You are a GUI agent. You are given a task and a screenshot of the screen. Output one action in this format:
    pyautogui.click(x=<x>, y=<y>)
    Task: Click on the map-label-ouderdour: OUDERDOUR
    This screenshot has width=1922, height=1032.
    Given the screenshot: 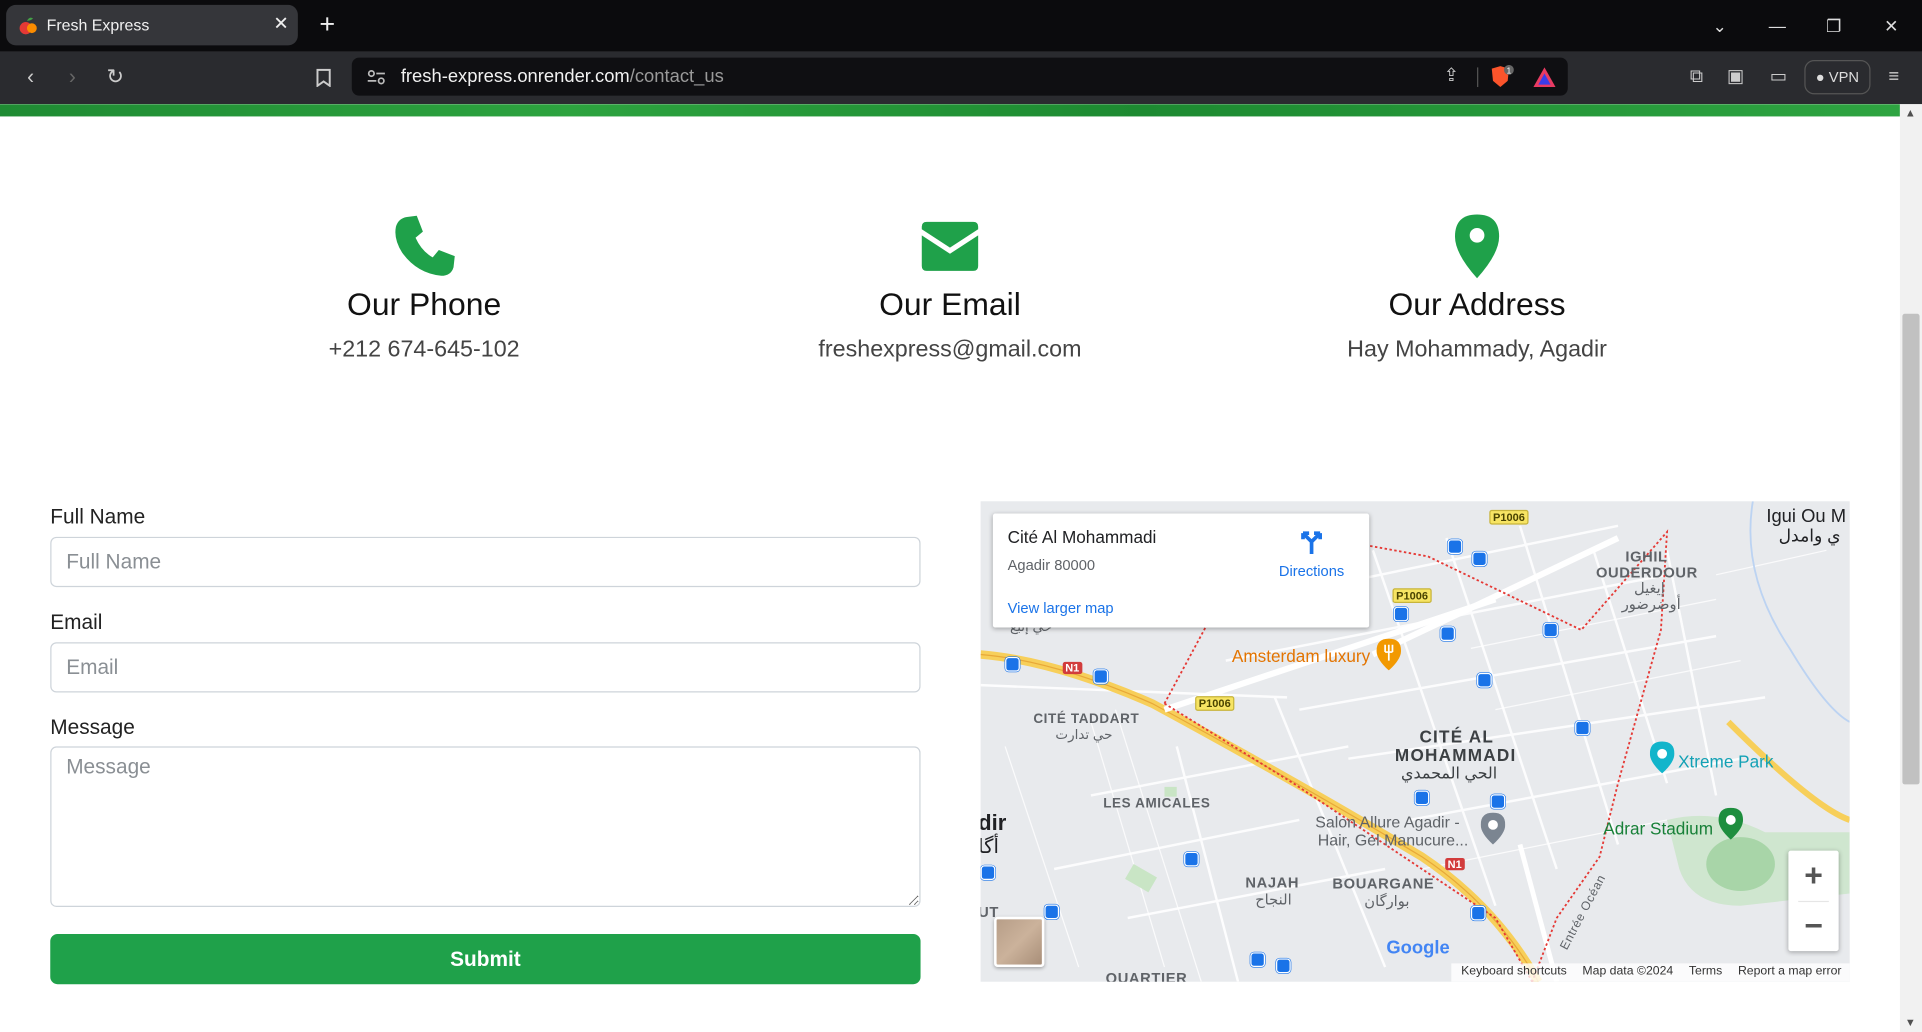 What is the action you would take?
    pyautogui.click(x=1646, y=572)
    